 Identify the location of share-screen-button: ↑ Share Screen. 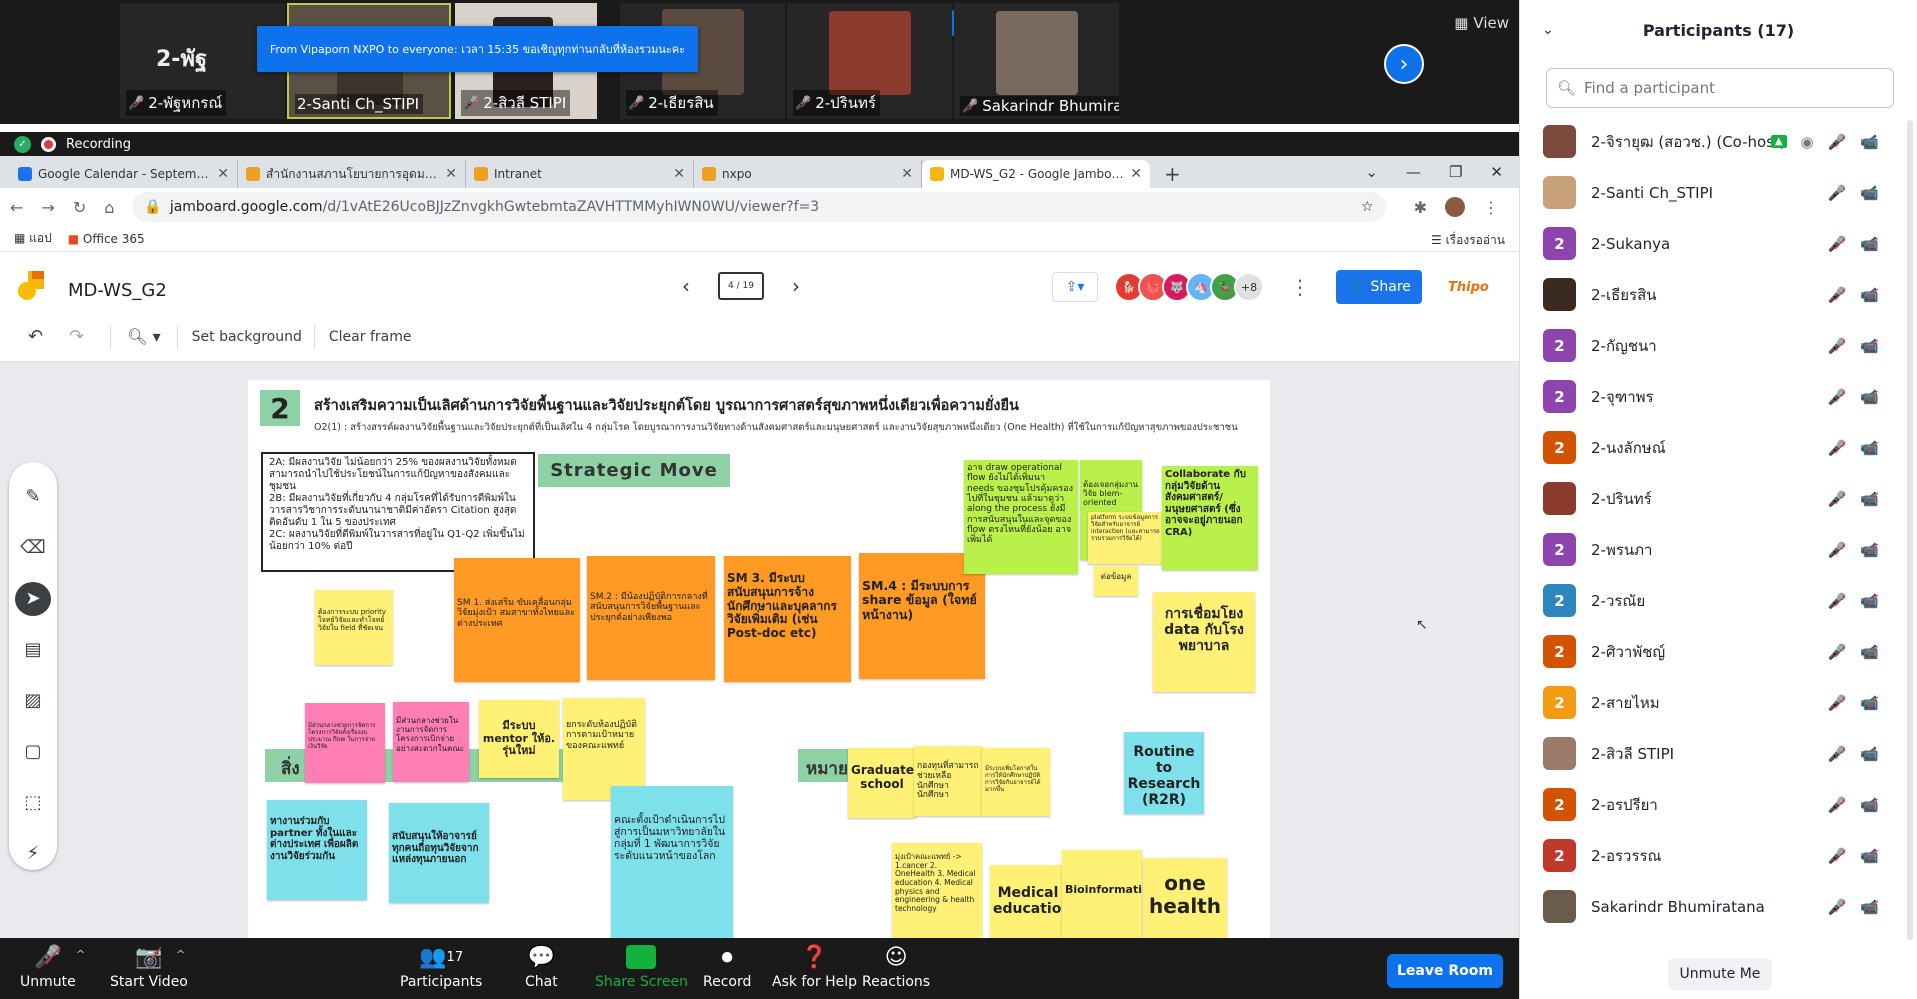
(641, 967).